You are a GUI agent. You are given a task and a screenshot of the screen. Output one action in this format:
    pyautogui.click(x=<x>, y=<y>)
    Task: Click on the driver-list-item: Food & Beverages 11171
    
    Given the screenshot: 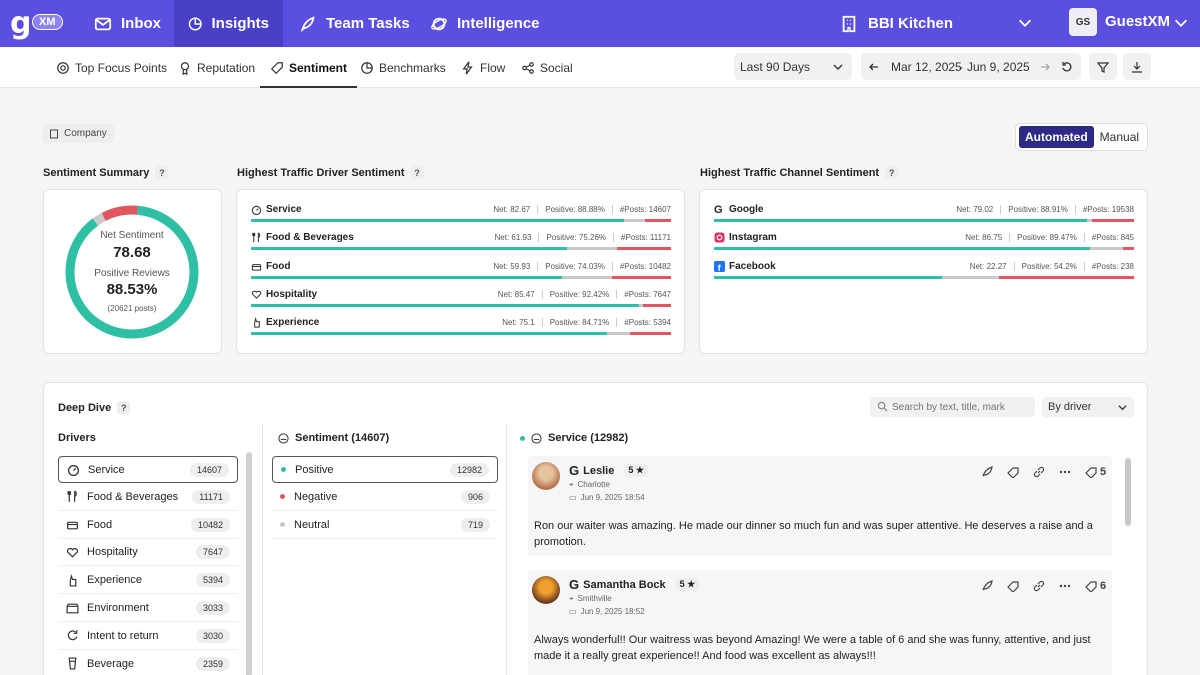 What is the action you would take?
    pyautogui.click(x=148, y=497)
    